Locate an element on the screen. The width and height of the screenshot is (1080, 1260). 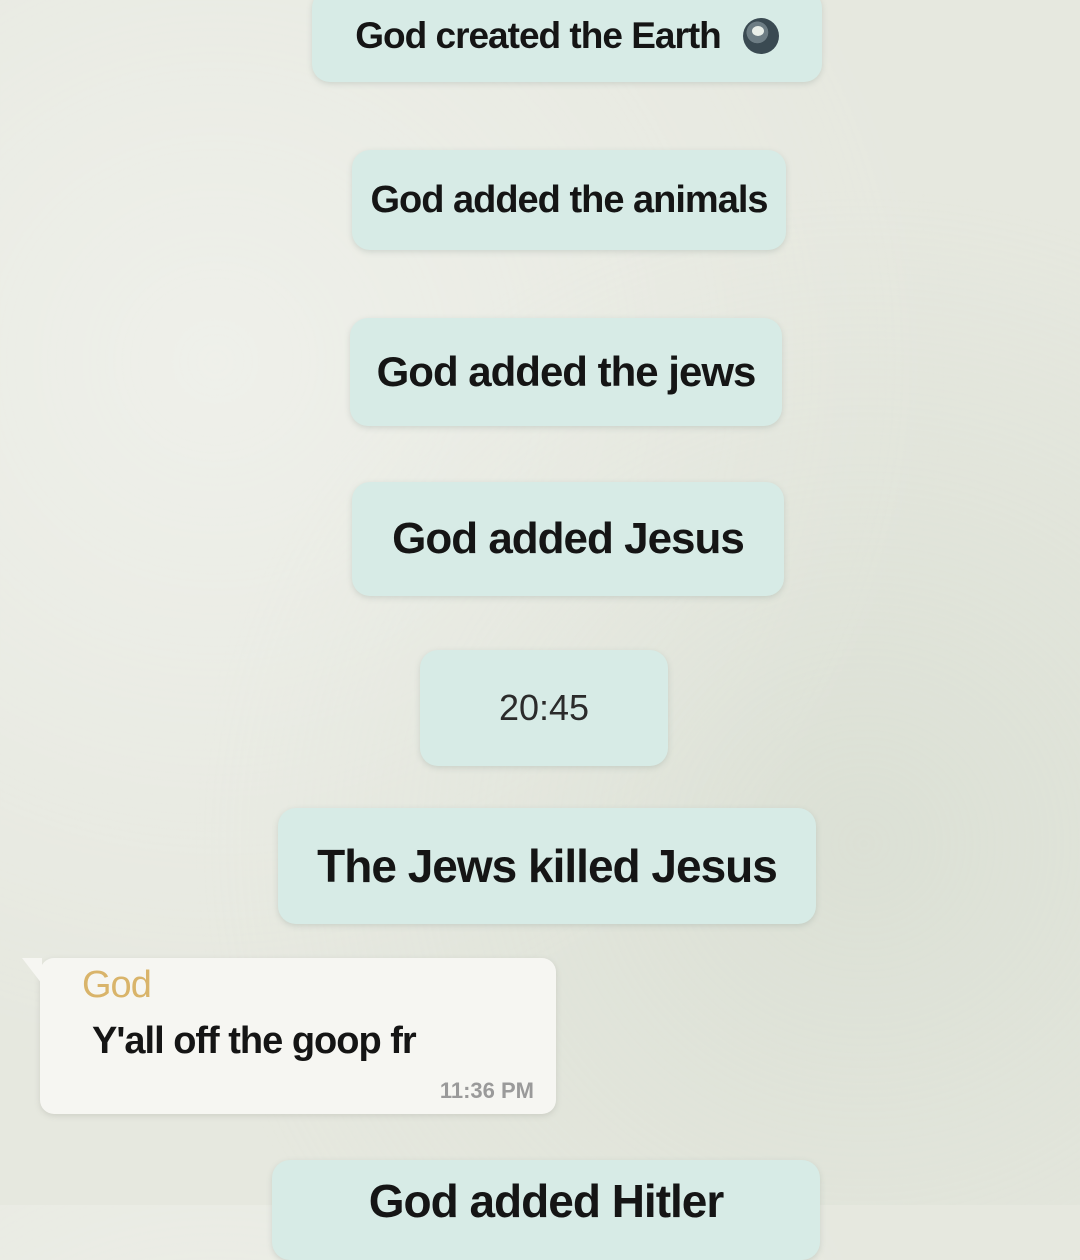
system-message-text: God added the animals is located at coordinates (569, 199).